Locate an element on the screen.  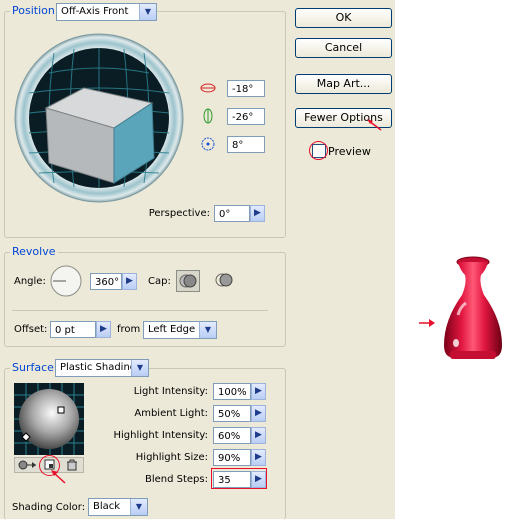
position-preset-select: Off-Axis Front ▼ is located at coordinates (106, 12).